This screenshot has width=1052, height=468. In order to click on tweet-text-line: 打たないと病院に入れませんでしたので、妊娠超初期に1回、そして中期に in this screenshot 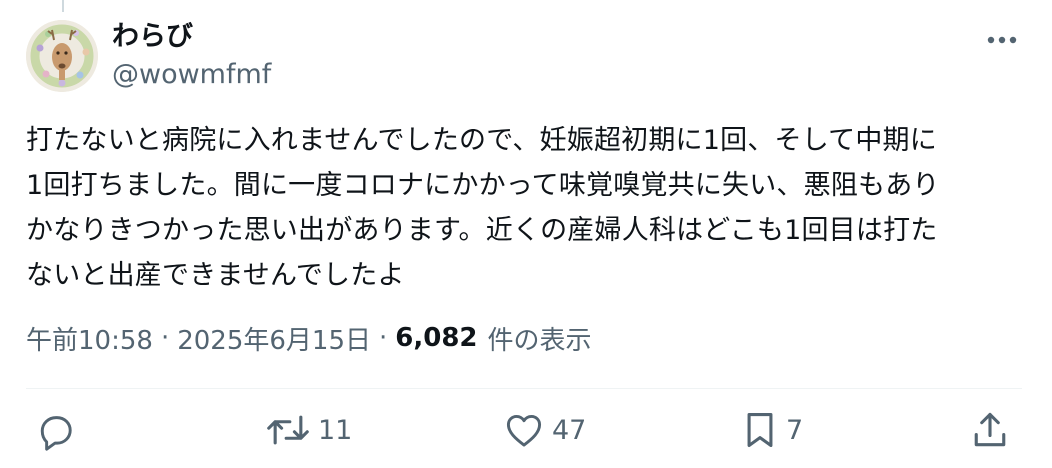, I will do `click(481, 140)`.